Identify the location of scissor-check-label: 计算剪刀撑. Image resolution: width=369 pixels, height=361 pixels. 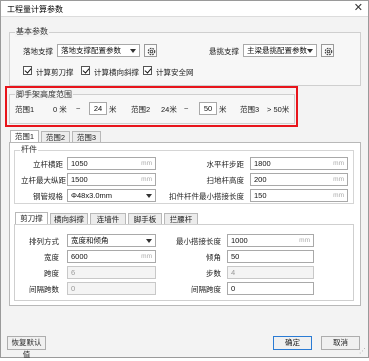
(55, 72).